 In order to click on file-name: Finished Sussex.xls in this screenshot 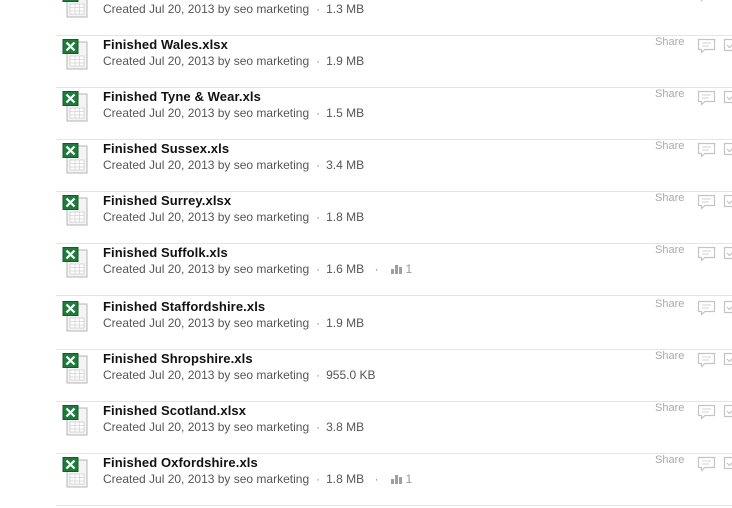, I will do `click(166, 148)`.